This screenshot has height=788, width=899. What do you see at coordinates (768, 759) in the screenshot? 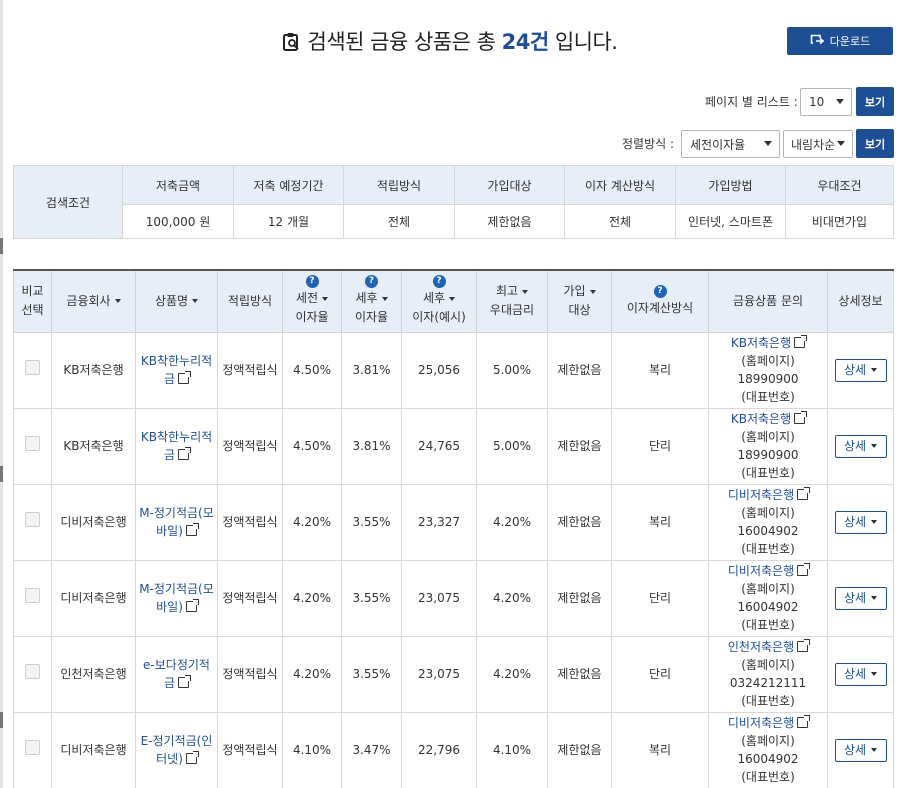
I see `inquiry-phone: 16004902` at bounding box center [768, 759].